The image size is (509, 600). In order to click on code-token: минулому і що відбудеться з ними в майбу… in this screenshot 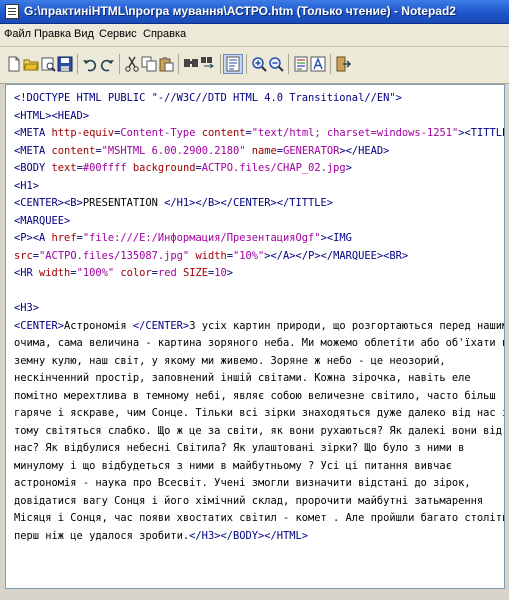, I will do `click(233, 465)`.